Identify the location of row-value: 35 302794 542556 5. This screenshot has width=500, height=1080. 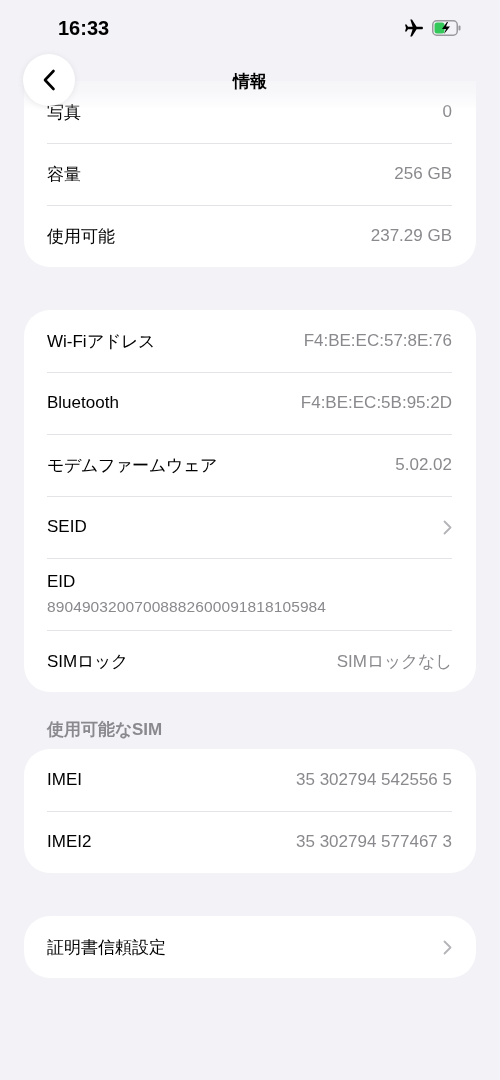
(374, 780).